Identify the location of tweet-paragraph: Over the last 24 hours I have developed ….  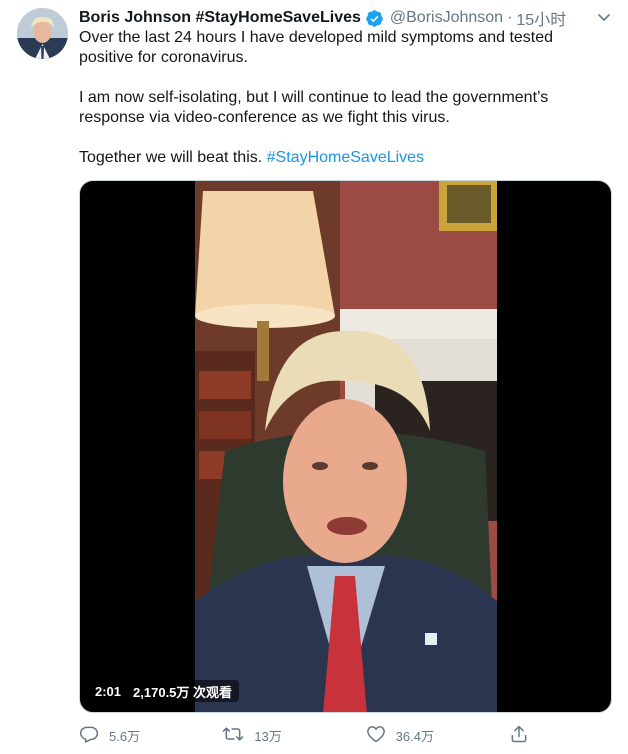
(316, 47).